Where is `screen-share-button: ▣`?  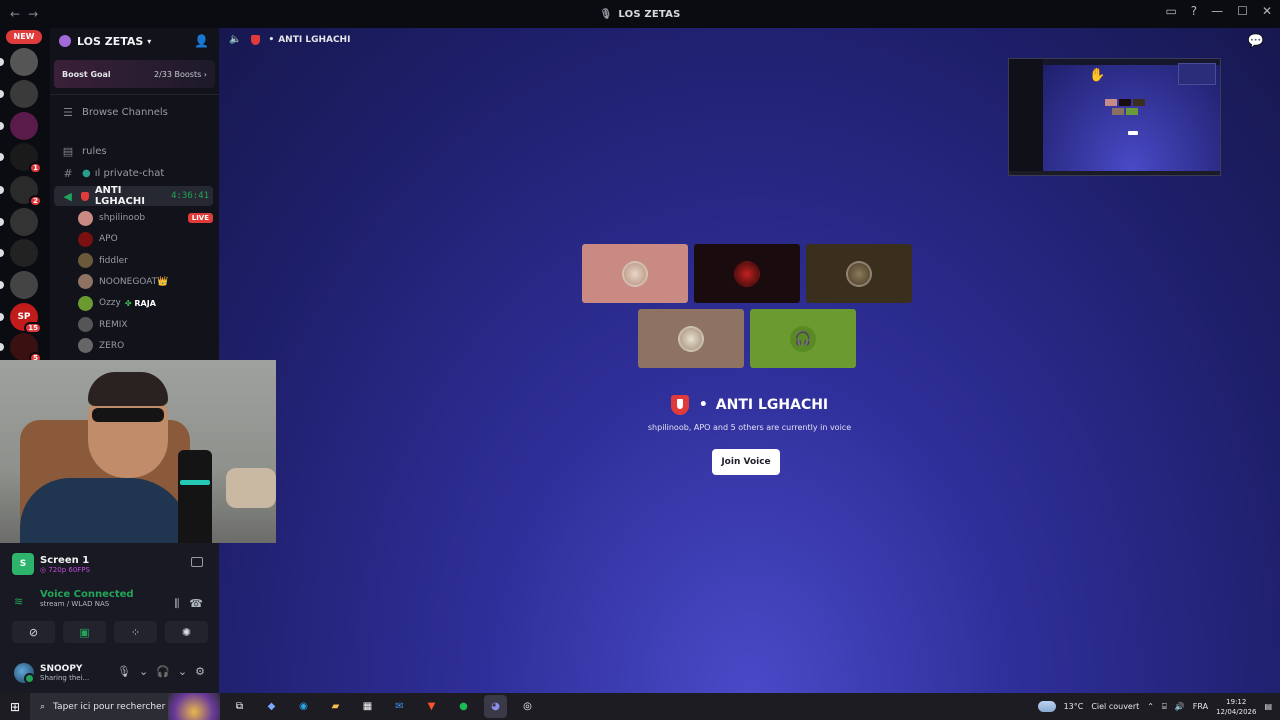
screen-share-button: ▣ is located at coordinates (84, 632).